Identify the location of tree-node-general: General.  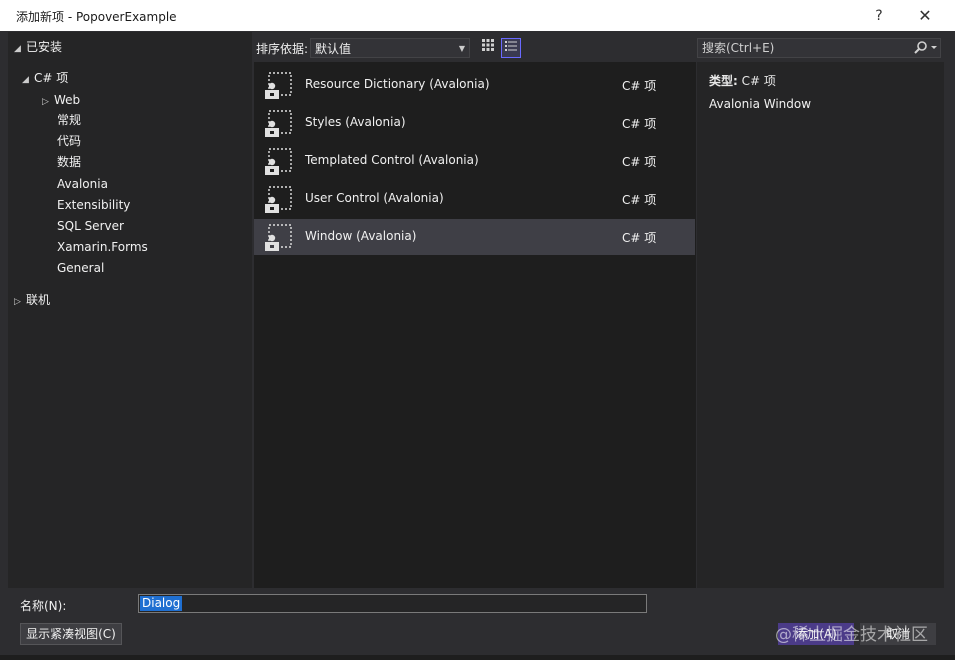
(80, 268).